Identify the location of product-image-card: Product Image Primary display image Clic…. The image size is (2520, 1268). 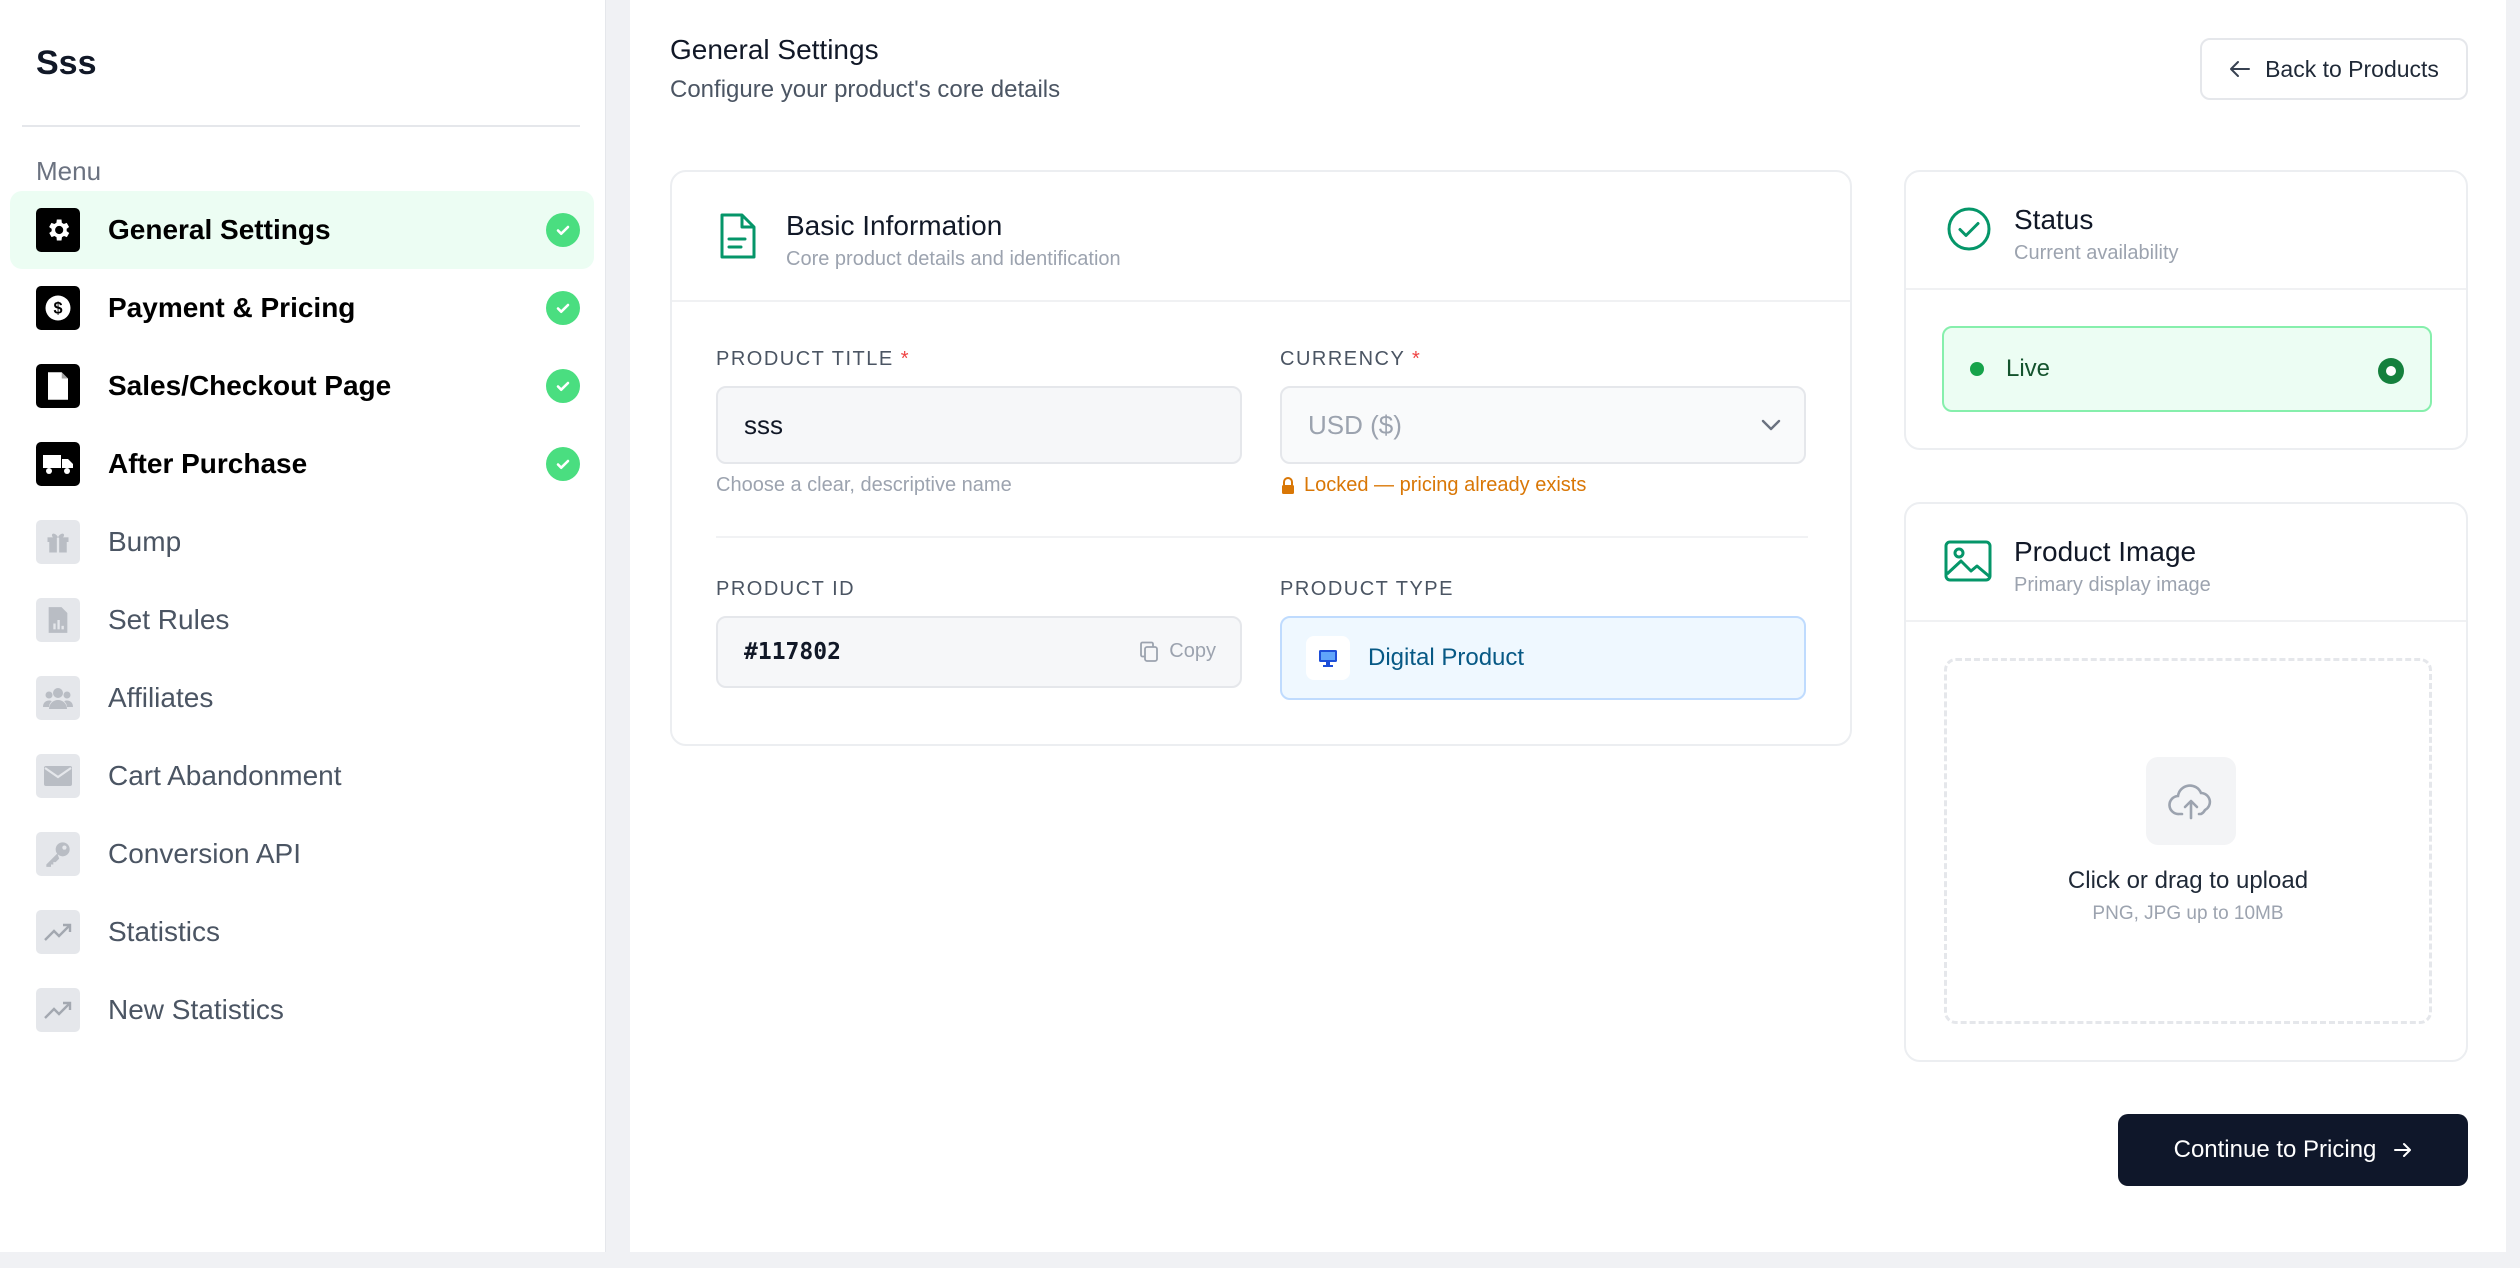
(2186, 782).